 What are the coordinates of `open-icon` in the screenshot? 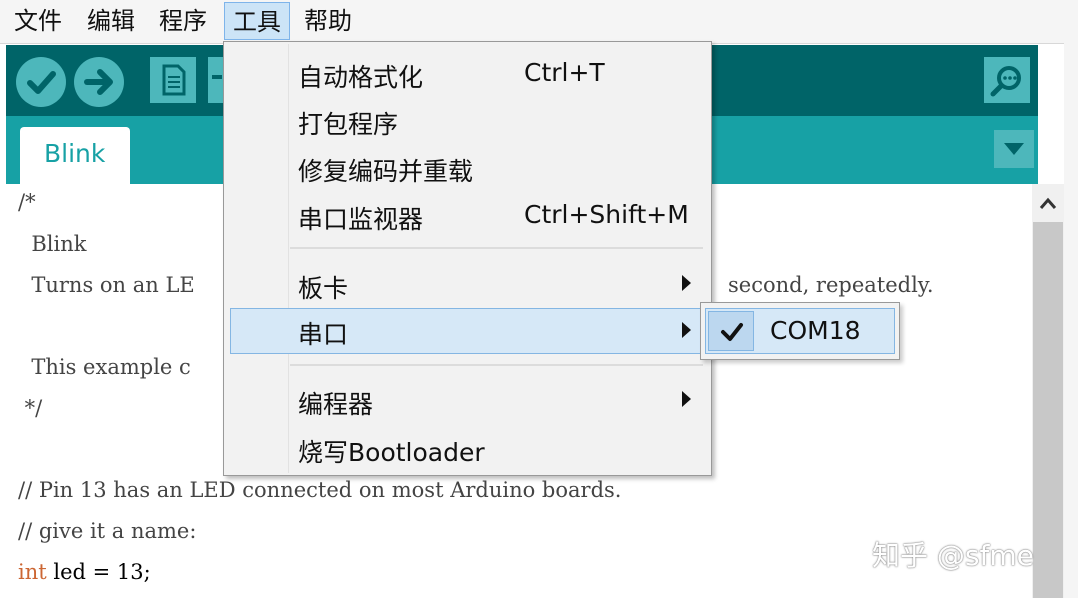 It's located at (217, 77).